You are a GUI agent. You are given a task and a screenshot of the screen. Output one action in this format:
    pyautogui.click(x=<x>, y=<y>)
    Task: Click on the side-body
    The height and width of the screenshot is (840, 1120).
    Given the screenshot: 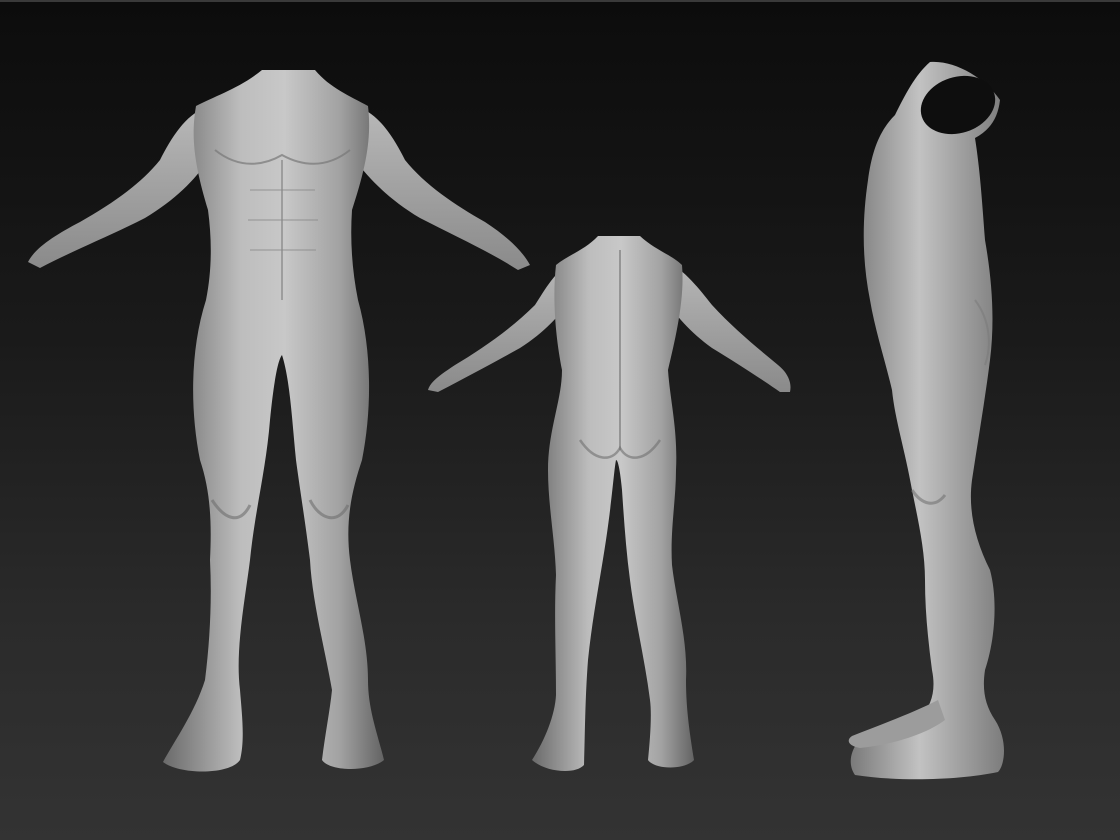 What is the action you would take?
    pyautogui.click(x=927, y=420)
    